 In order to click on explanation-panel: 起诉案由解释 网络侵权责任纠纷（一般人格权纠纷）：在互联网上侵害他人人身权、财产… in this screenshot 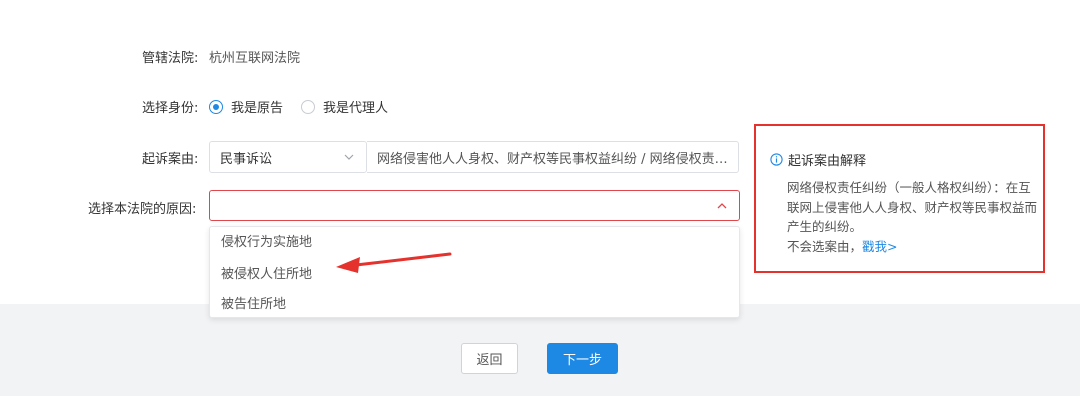, I will do `click(899, 198)`.